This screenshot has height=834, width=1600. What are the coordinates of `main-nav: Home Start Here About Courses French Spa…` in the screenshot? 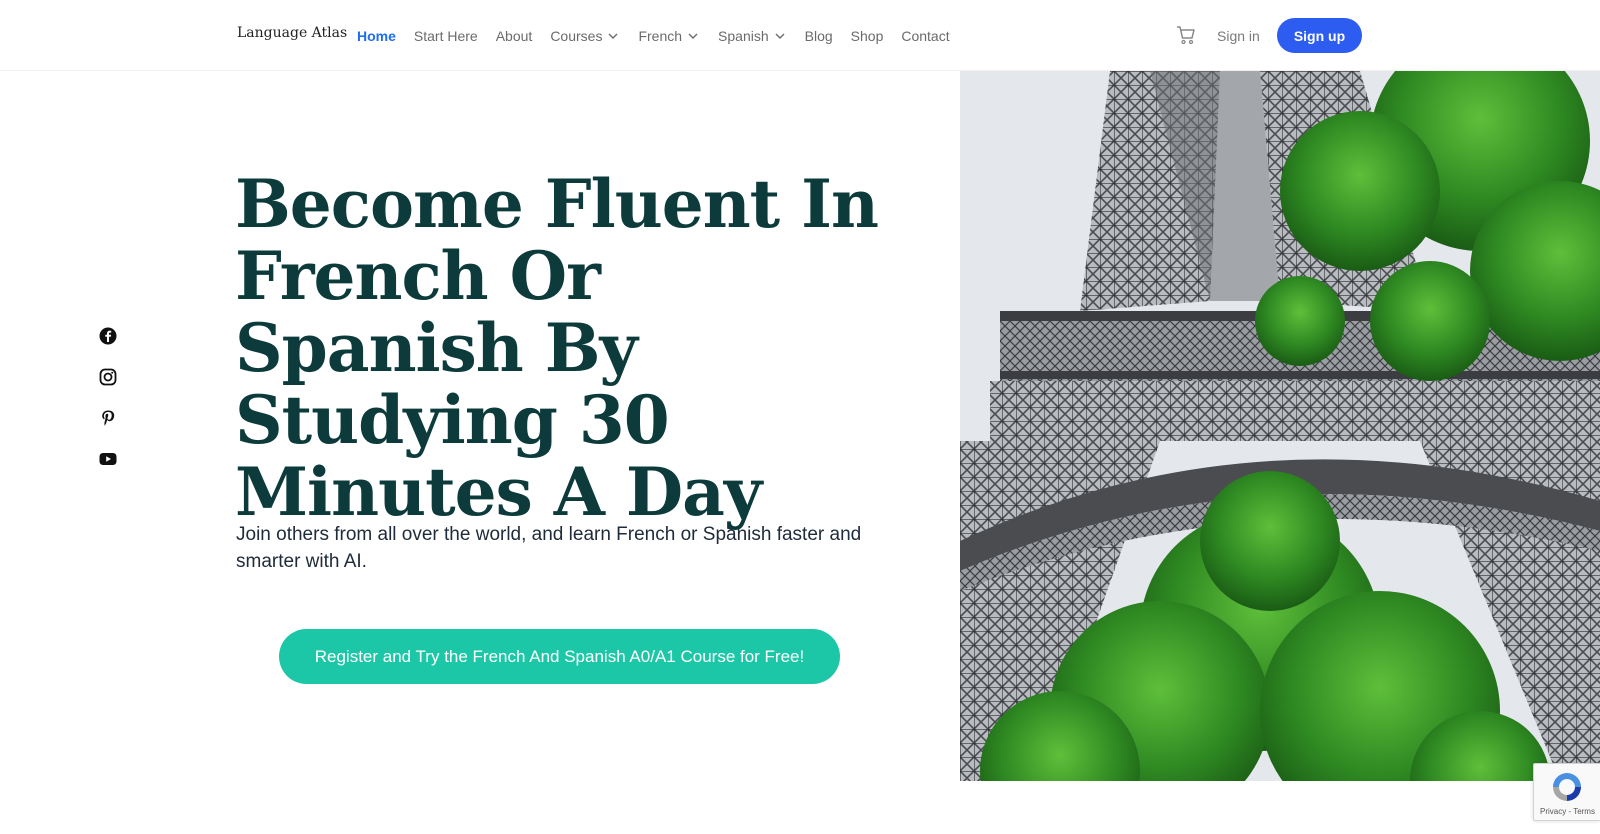 It's located at (662, 35).